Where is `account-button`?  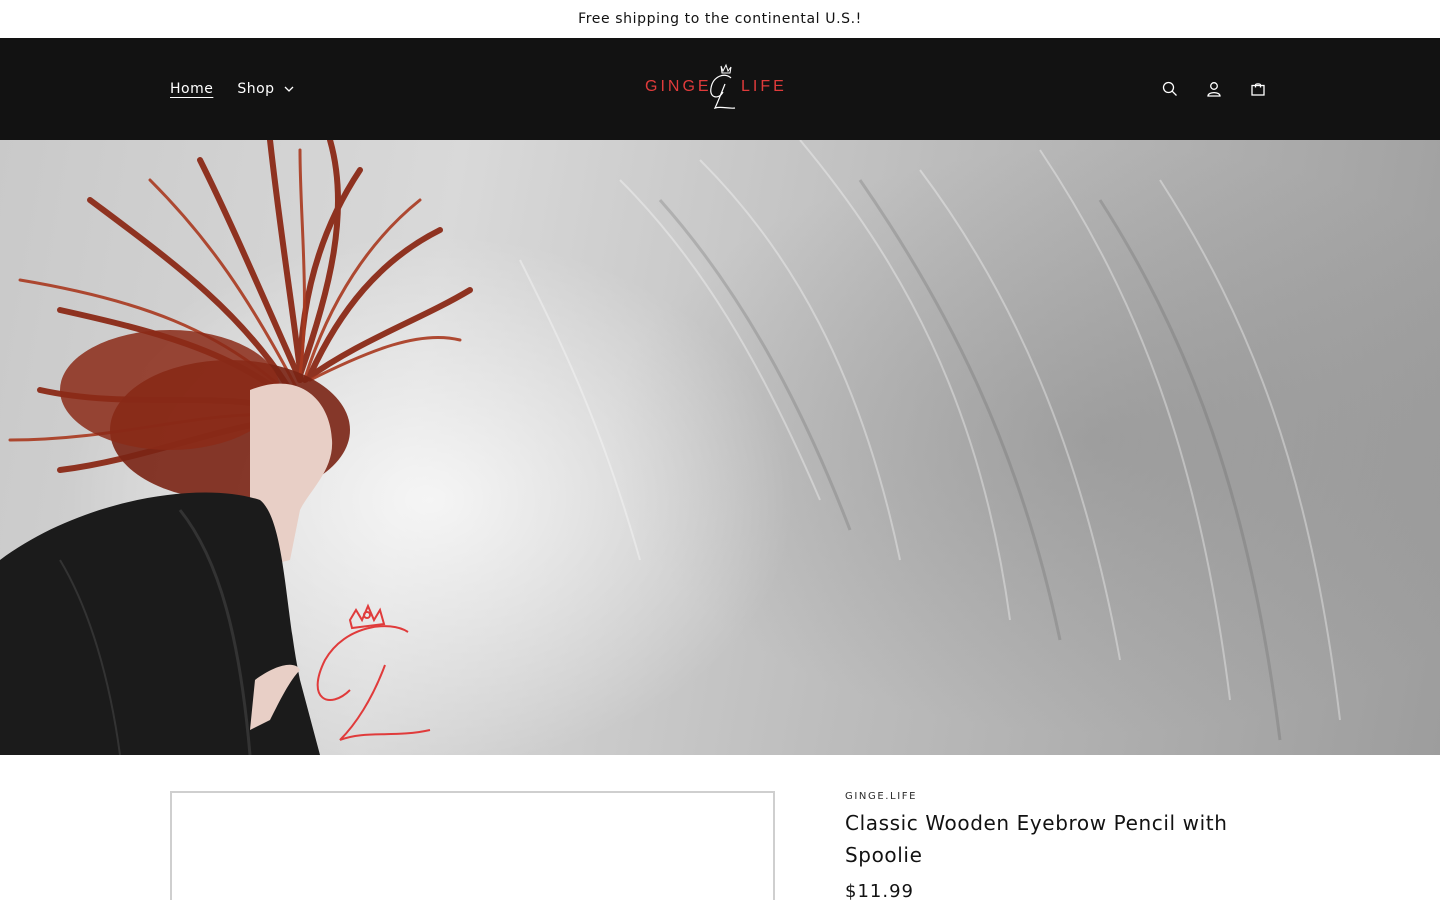 account-button is located at coordinates (1214, 89).